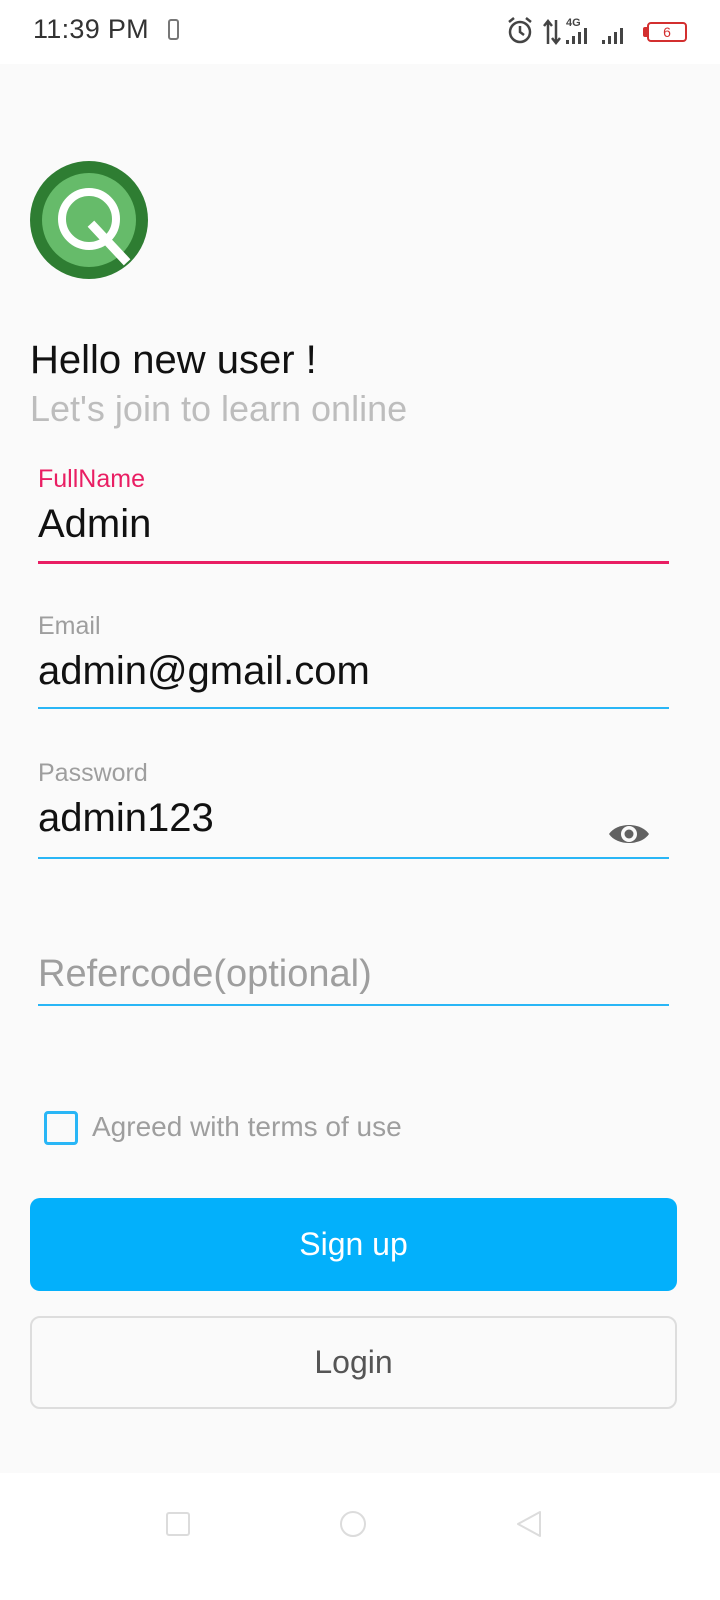 This screenshot has width=720, height=1600. Describe the element at coordinates (353, 1362) in the screenshot. I see `login-button: Login` at that location.